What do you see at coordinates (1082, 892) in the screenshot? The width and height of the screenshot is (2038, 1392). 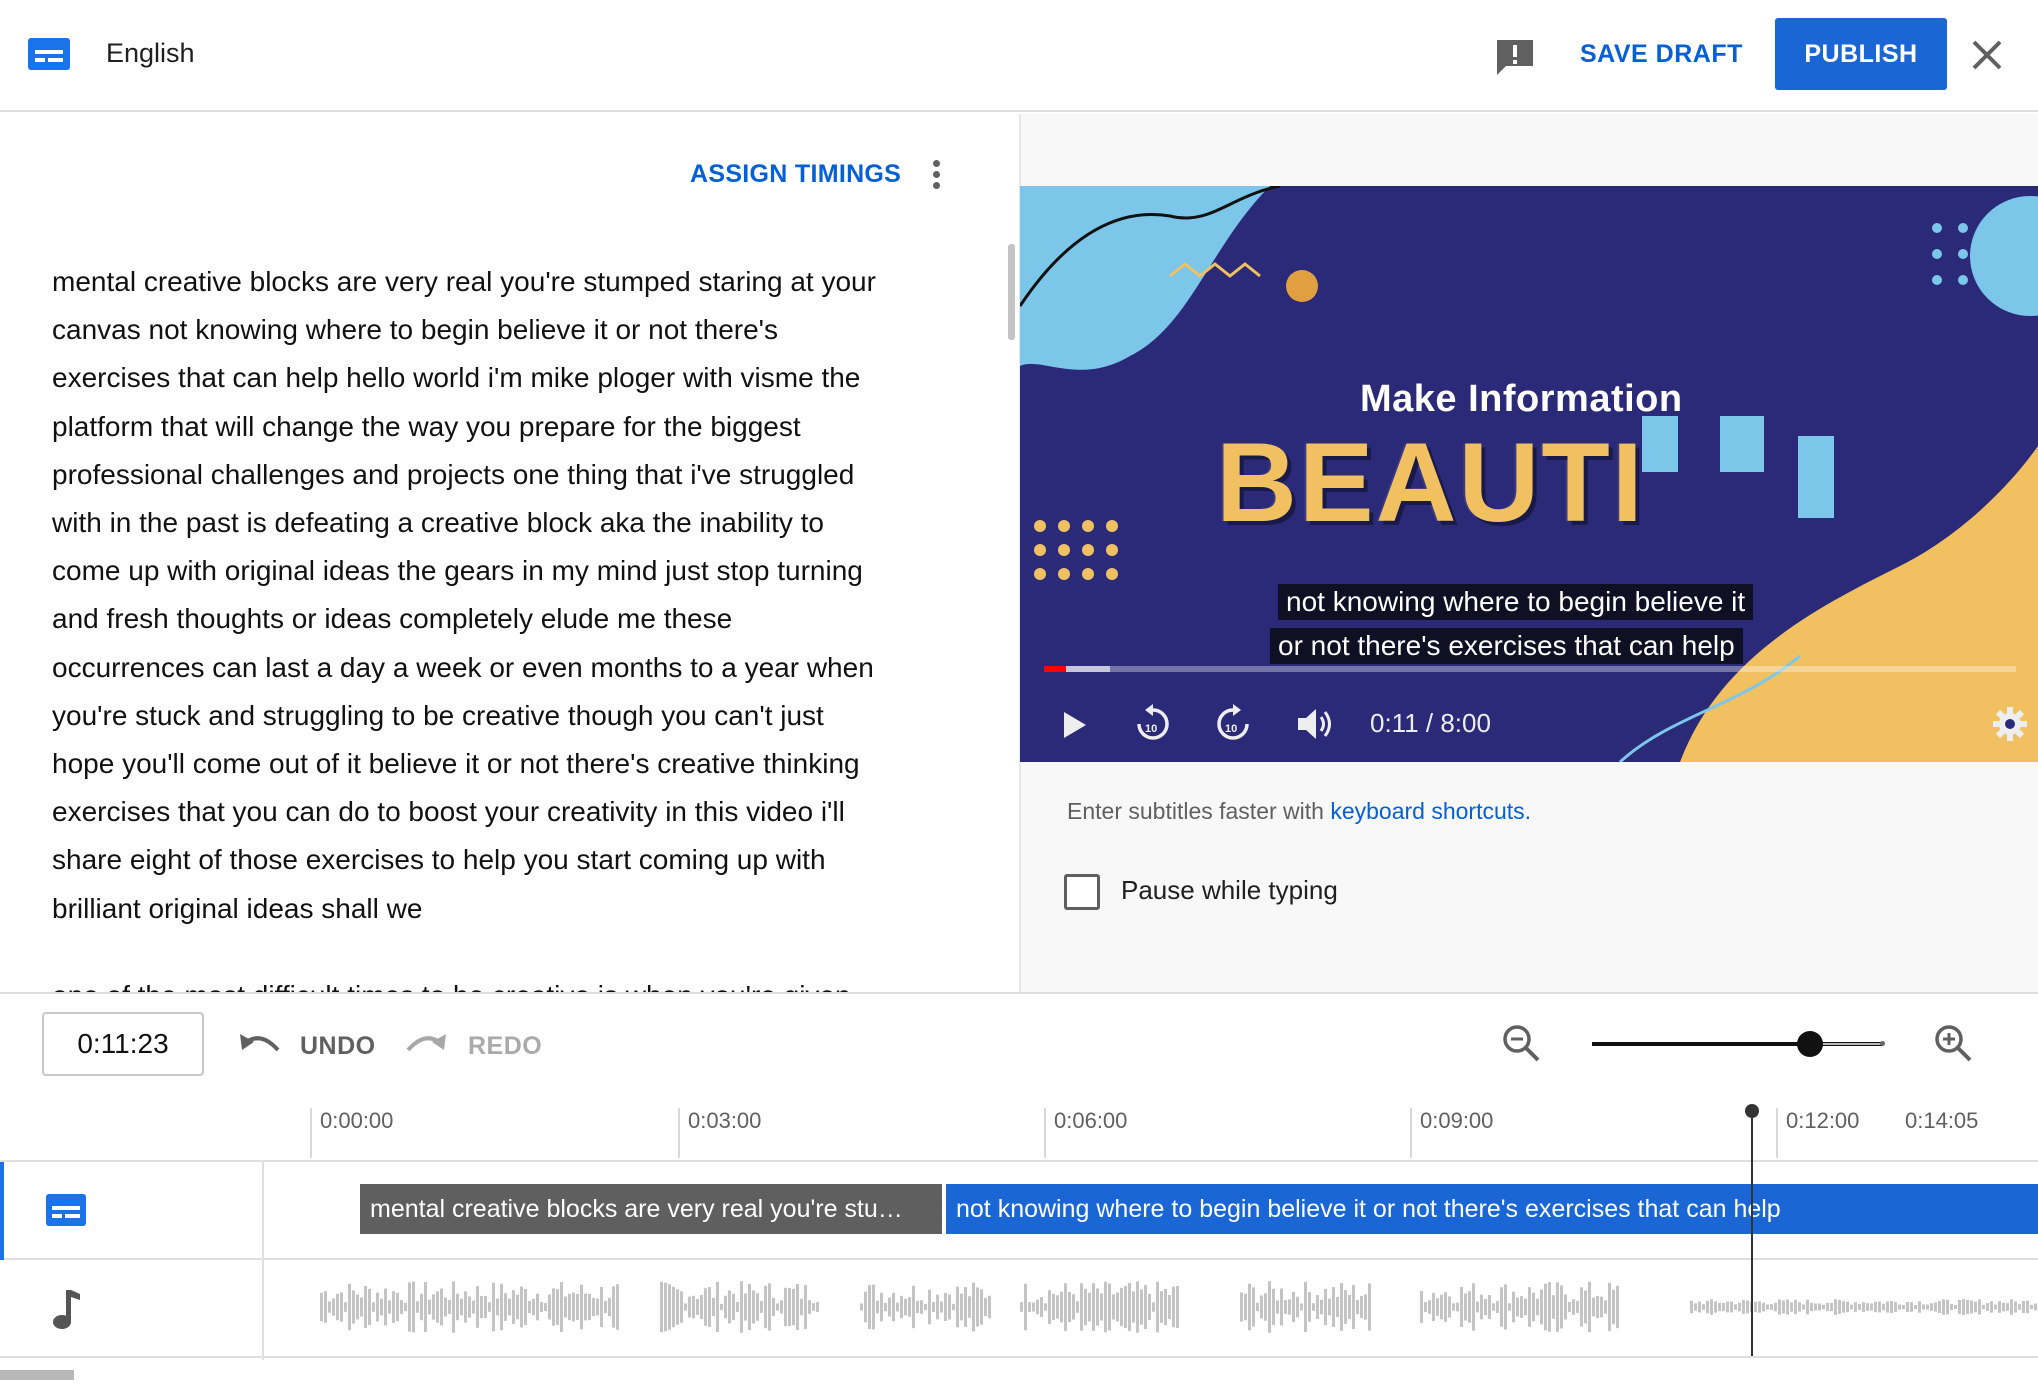 I see `pause-while-typing-checkbox` at bounding box center [1082, 892].